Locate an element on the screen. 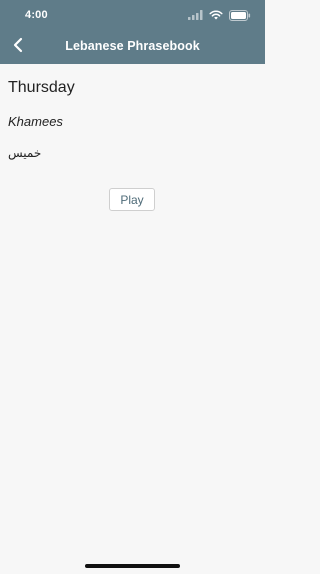  navigation-bar: Lebanese Phrasebook is located at coordinates (132, 47).